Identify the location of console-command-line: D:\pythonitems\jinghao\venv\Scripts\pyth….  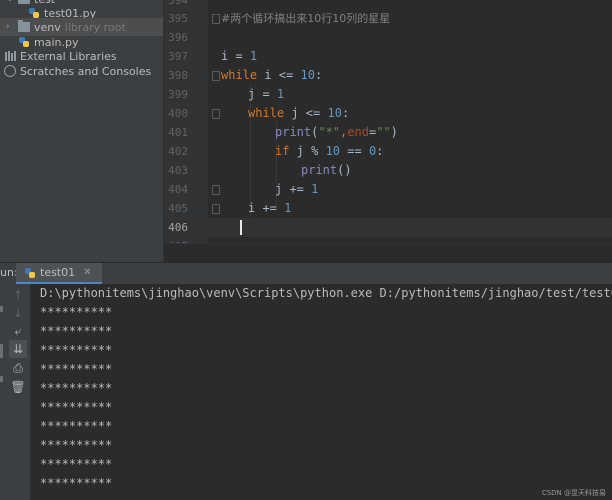
(326, 293).